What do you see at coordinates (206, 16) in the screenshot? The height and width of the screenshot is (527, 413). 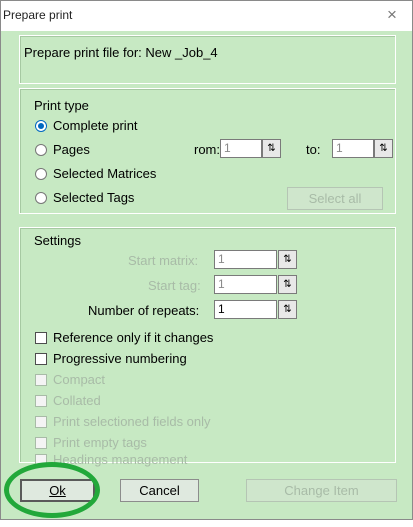 I see `title-bar: Prepare print ×` at bounding box center [206, 16].